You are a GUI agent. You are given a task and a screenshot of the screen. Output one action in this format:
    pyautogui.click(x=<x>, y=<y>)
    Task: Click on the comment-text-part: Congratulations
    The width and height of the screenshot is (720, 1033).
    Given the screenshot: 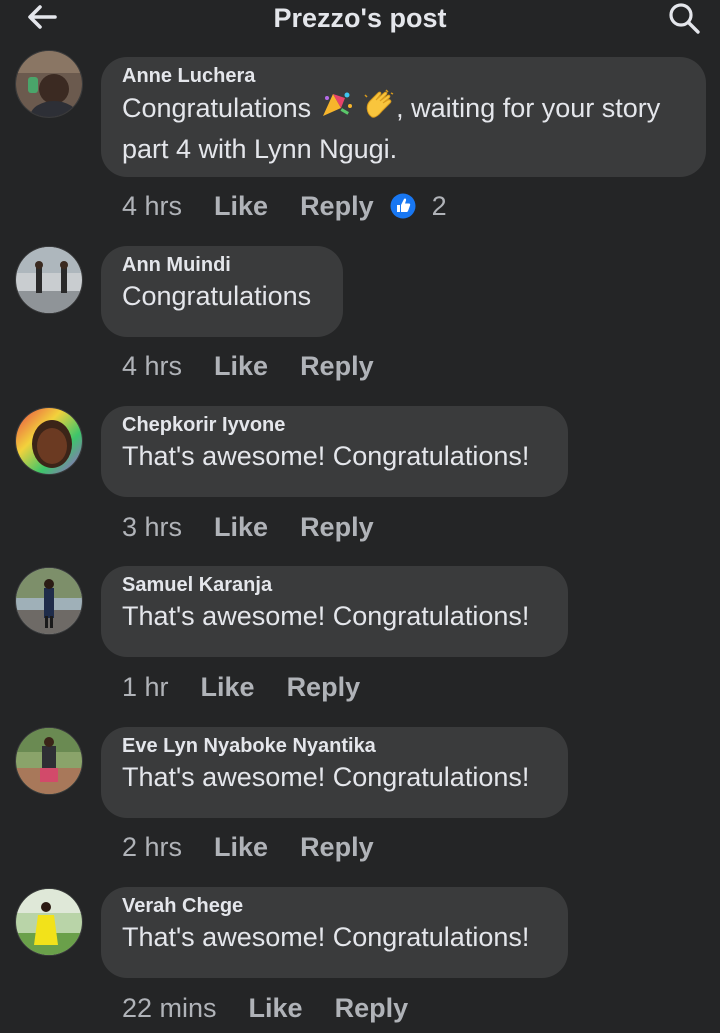 What is the action you would take?
    pyautogui.click(x=217, y=108)
    